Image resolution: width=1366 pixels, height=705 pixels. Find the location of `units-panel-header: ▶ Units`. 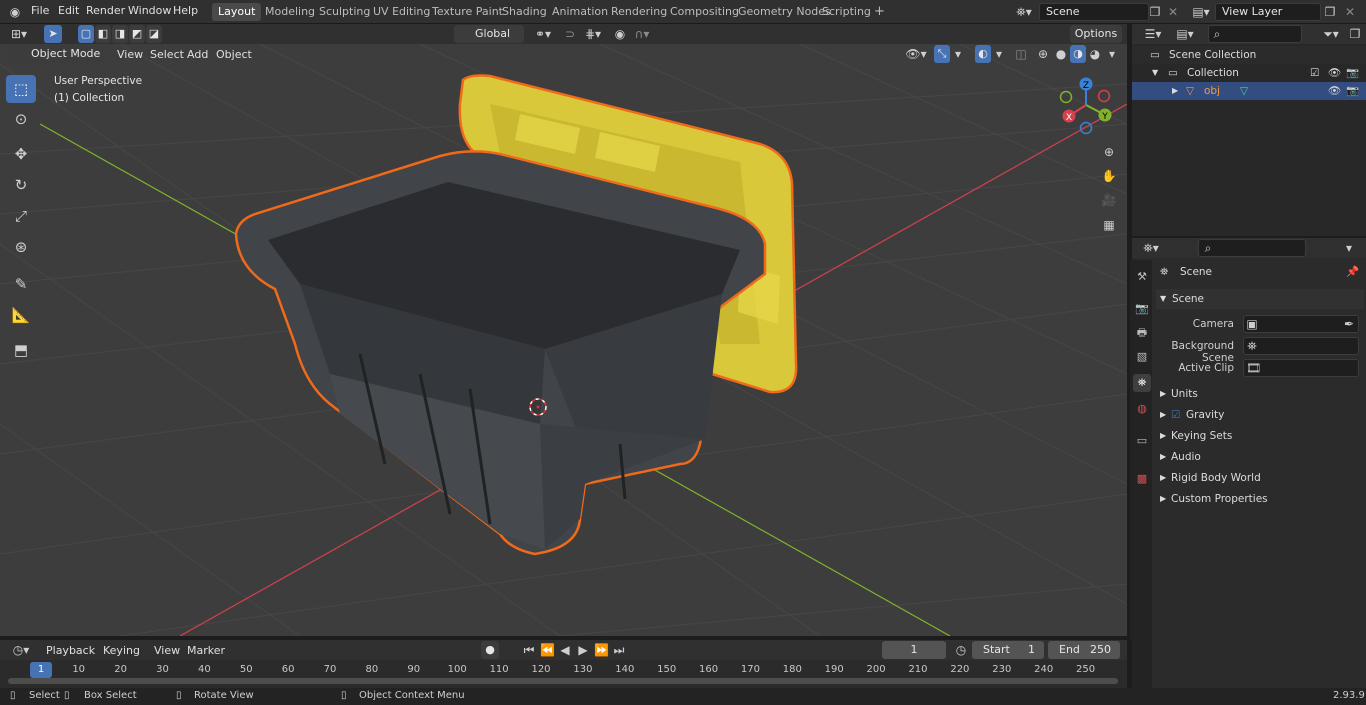

units-panel-header: ▶ Units is located at coordinates (1260, 394).